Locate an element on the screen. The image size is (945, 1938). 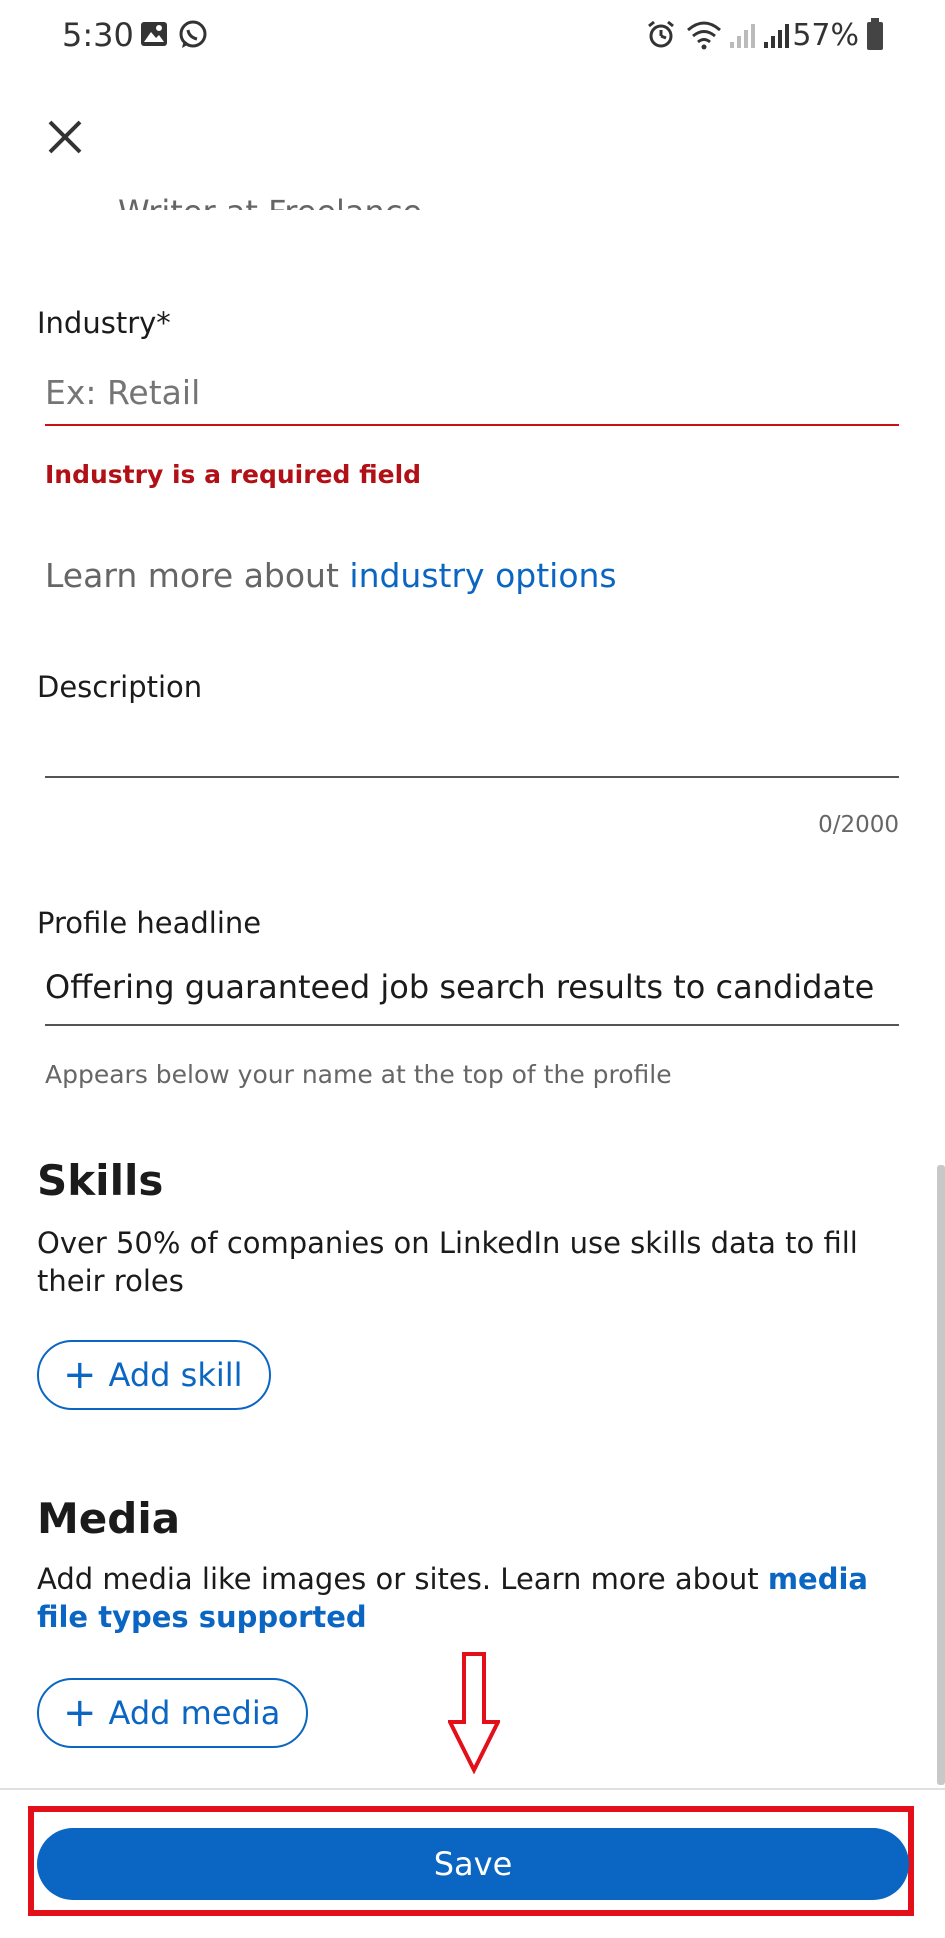
headline-label: Profile headline is located at coordinates (149, 923).